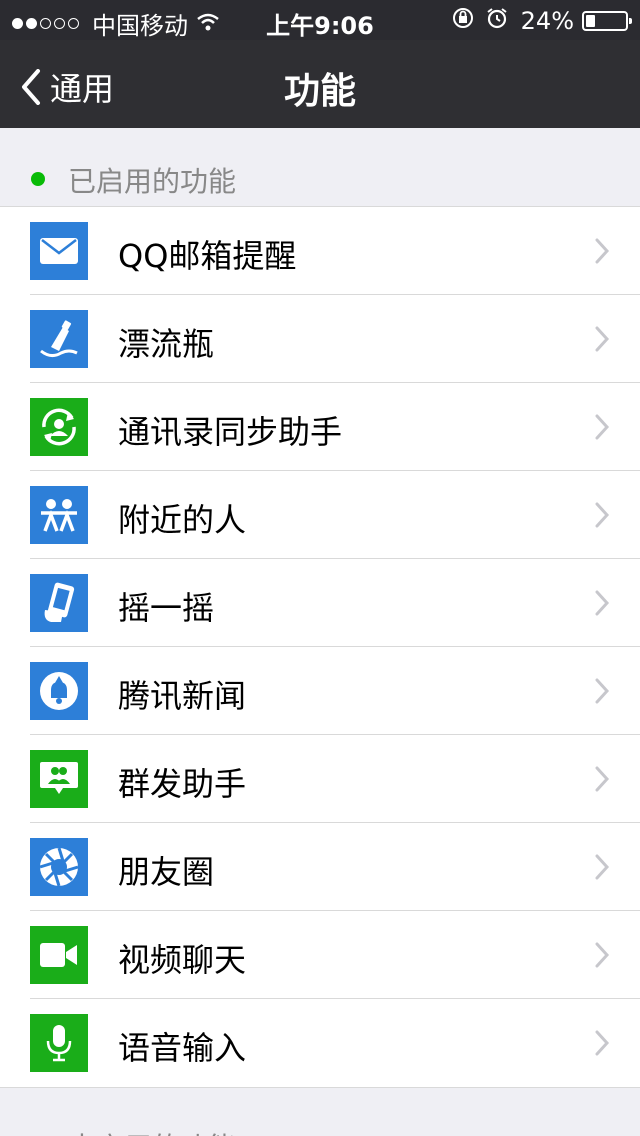 The width and height of the screenshot is (640, 1136). Describe the element at coordinates (166, 344) in the screenshot. I see `feature-label: 漂流瓶` at that location.